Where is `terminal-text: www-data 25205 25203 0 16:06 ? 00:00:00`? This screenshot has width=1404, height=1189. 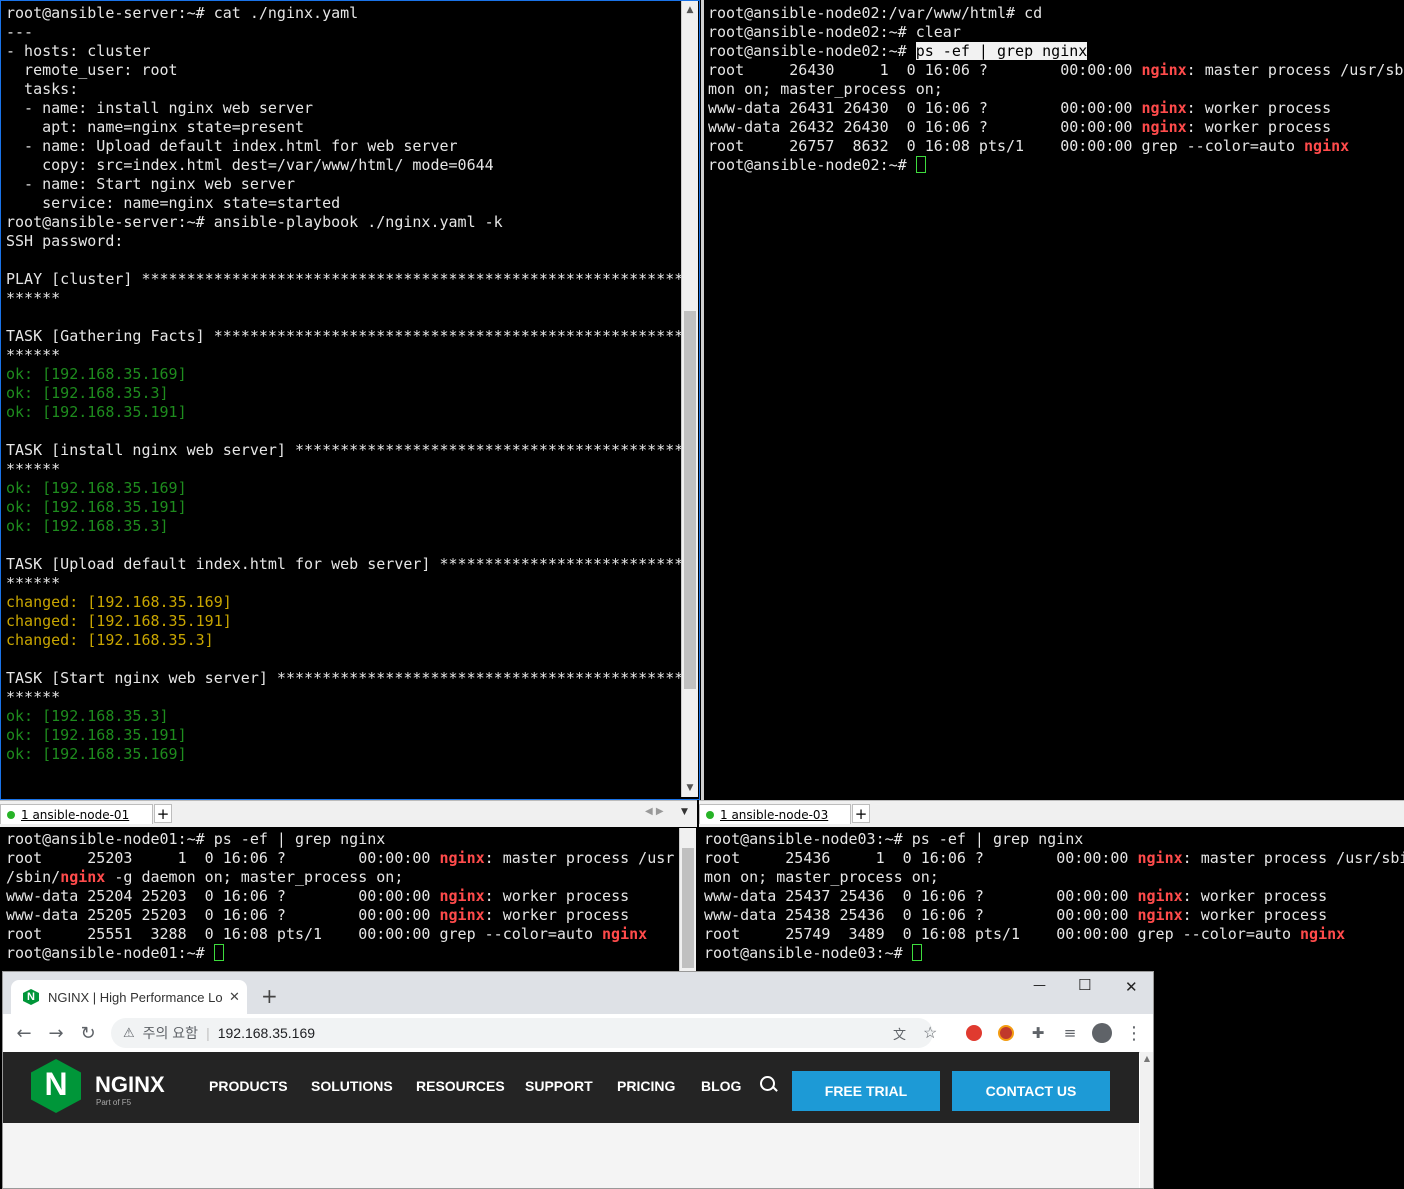 terminal-text: www-data 25205 25203 0 16:06 ? 00:00:00 is located at coordinates (223, 915).